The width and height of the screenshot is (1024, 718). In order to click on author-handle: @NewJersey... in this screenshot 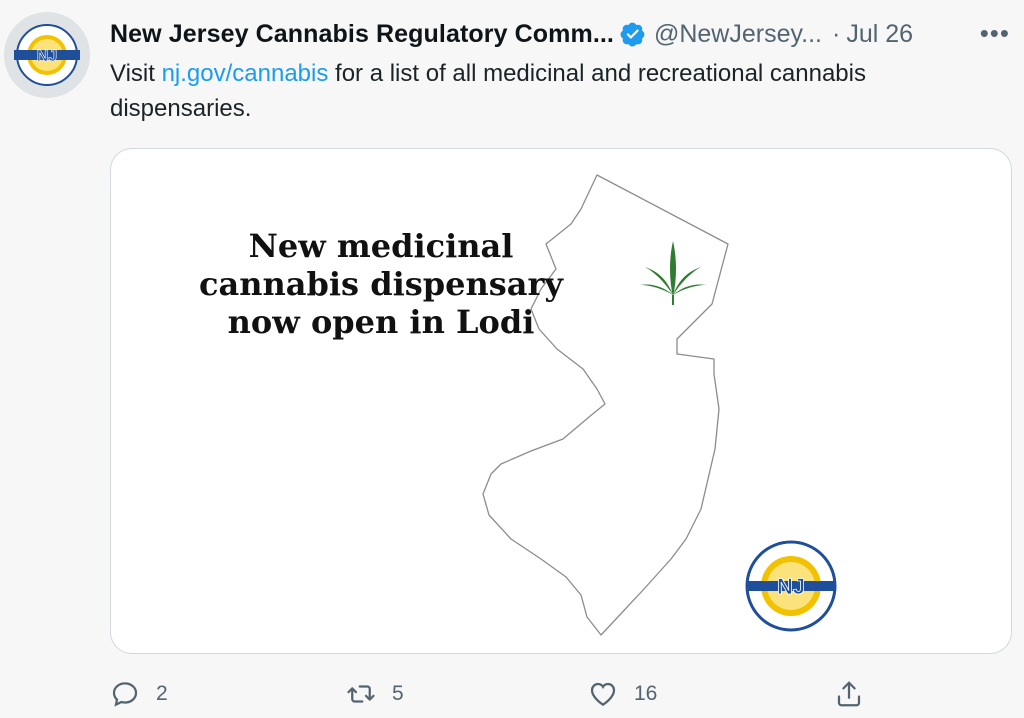, I will do `click(738, 34)`.